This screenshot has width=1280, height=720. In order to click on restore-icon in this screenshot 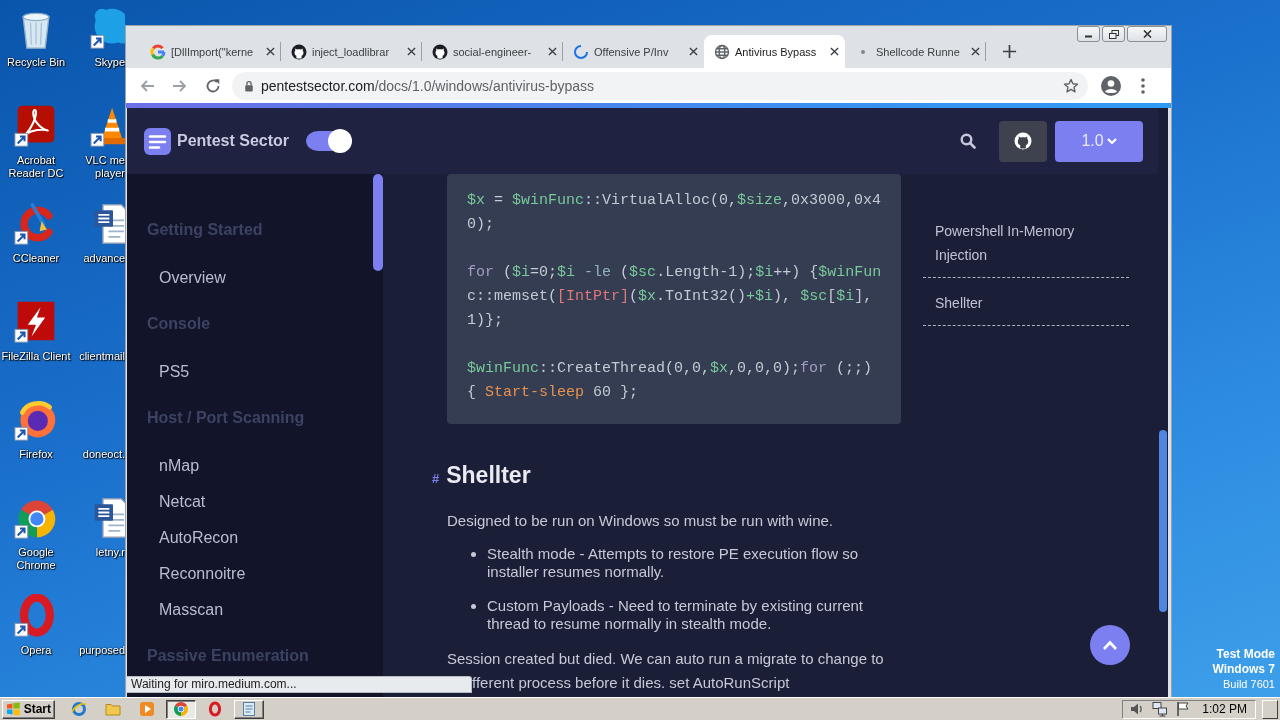, I will do `click(1113, 34)`.